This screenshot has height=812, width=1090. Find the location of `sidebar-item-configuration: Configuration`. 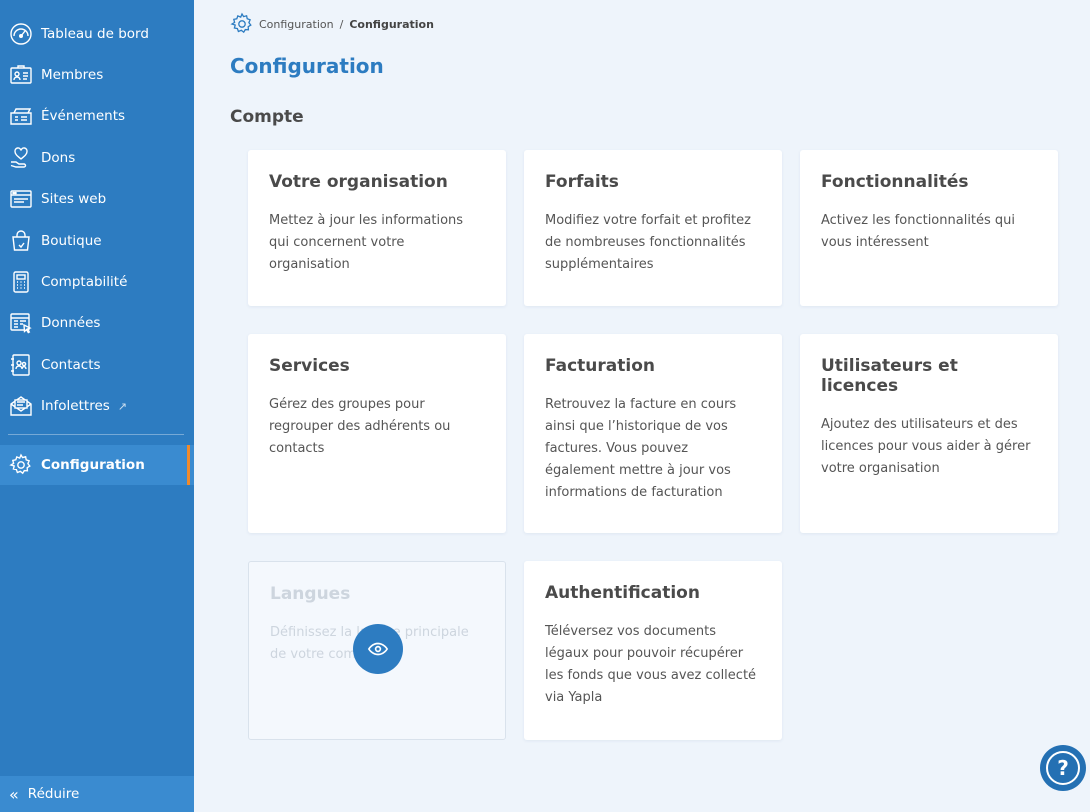

sidebar-item-configuration: Configuration is located at coordinates (97, 465).